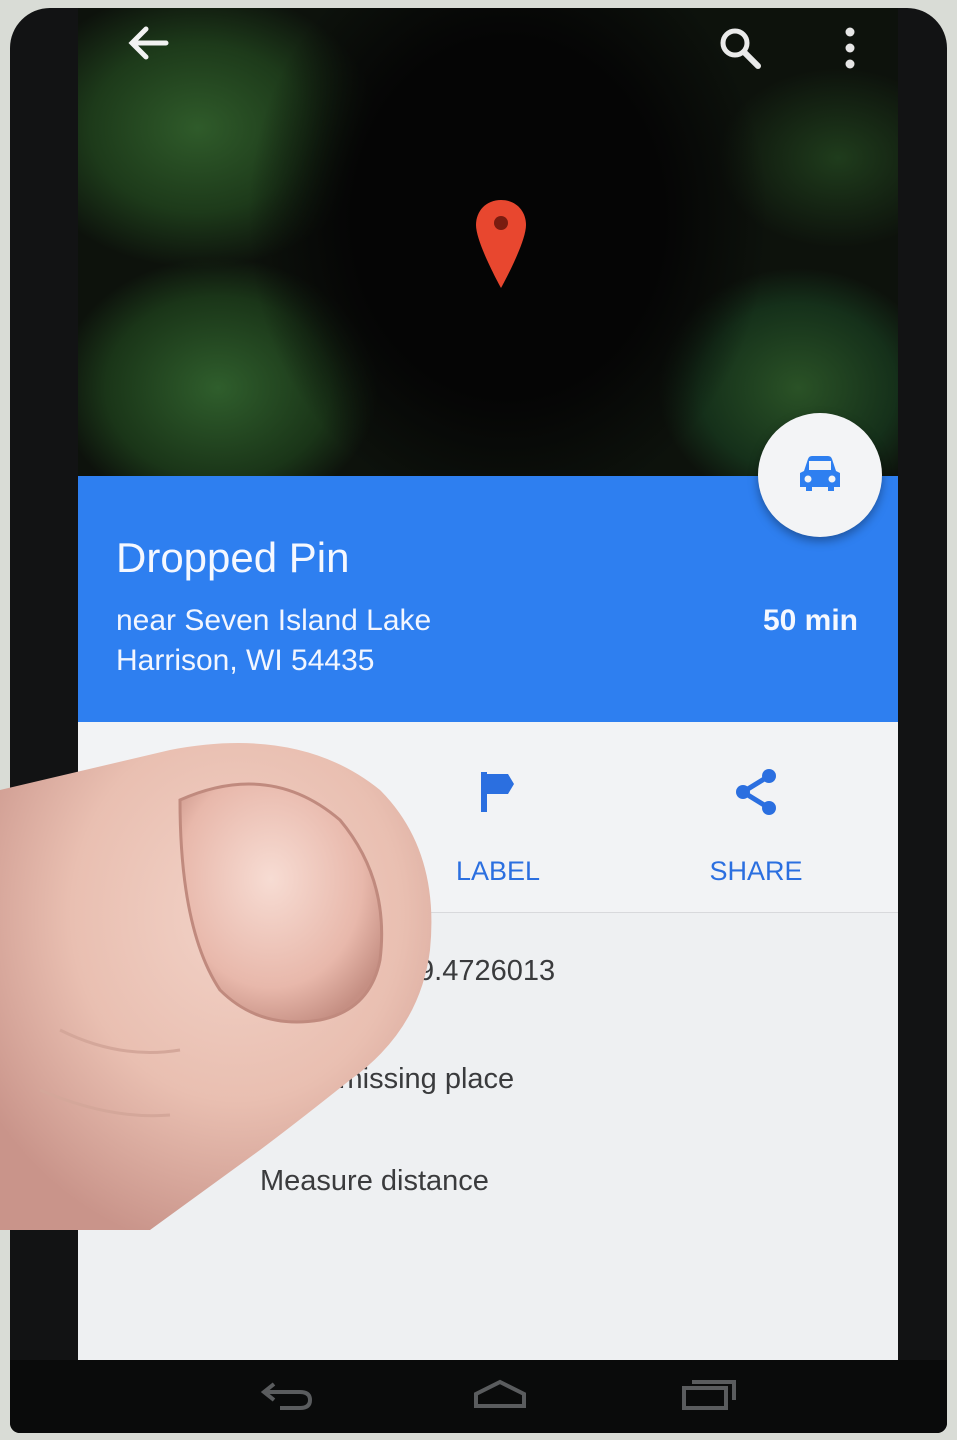  I want to click on directions-fab, so click(820, 475).